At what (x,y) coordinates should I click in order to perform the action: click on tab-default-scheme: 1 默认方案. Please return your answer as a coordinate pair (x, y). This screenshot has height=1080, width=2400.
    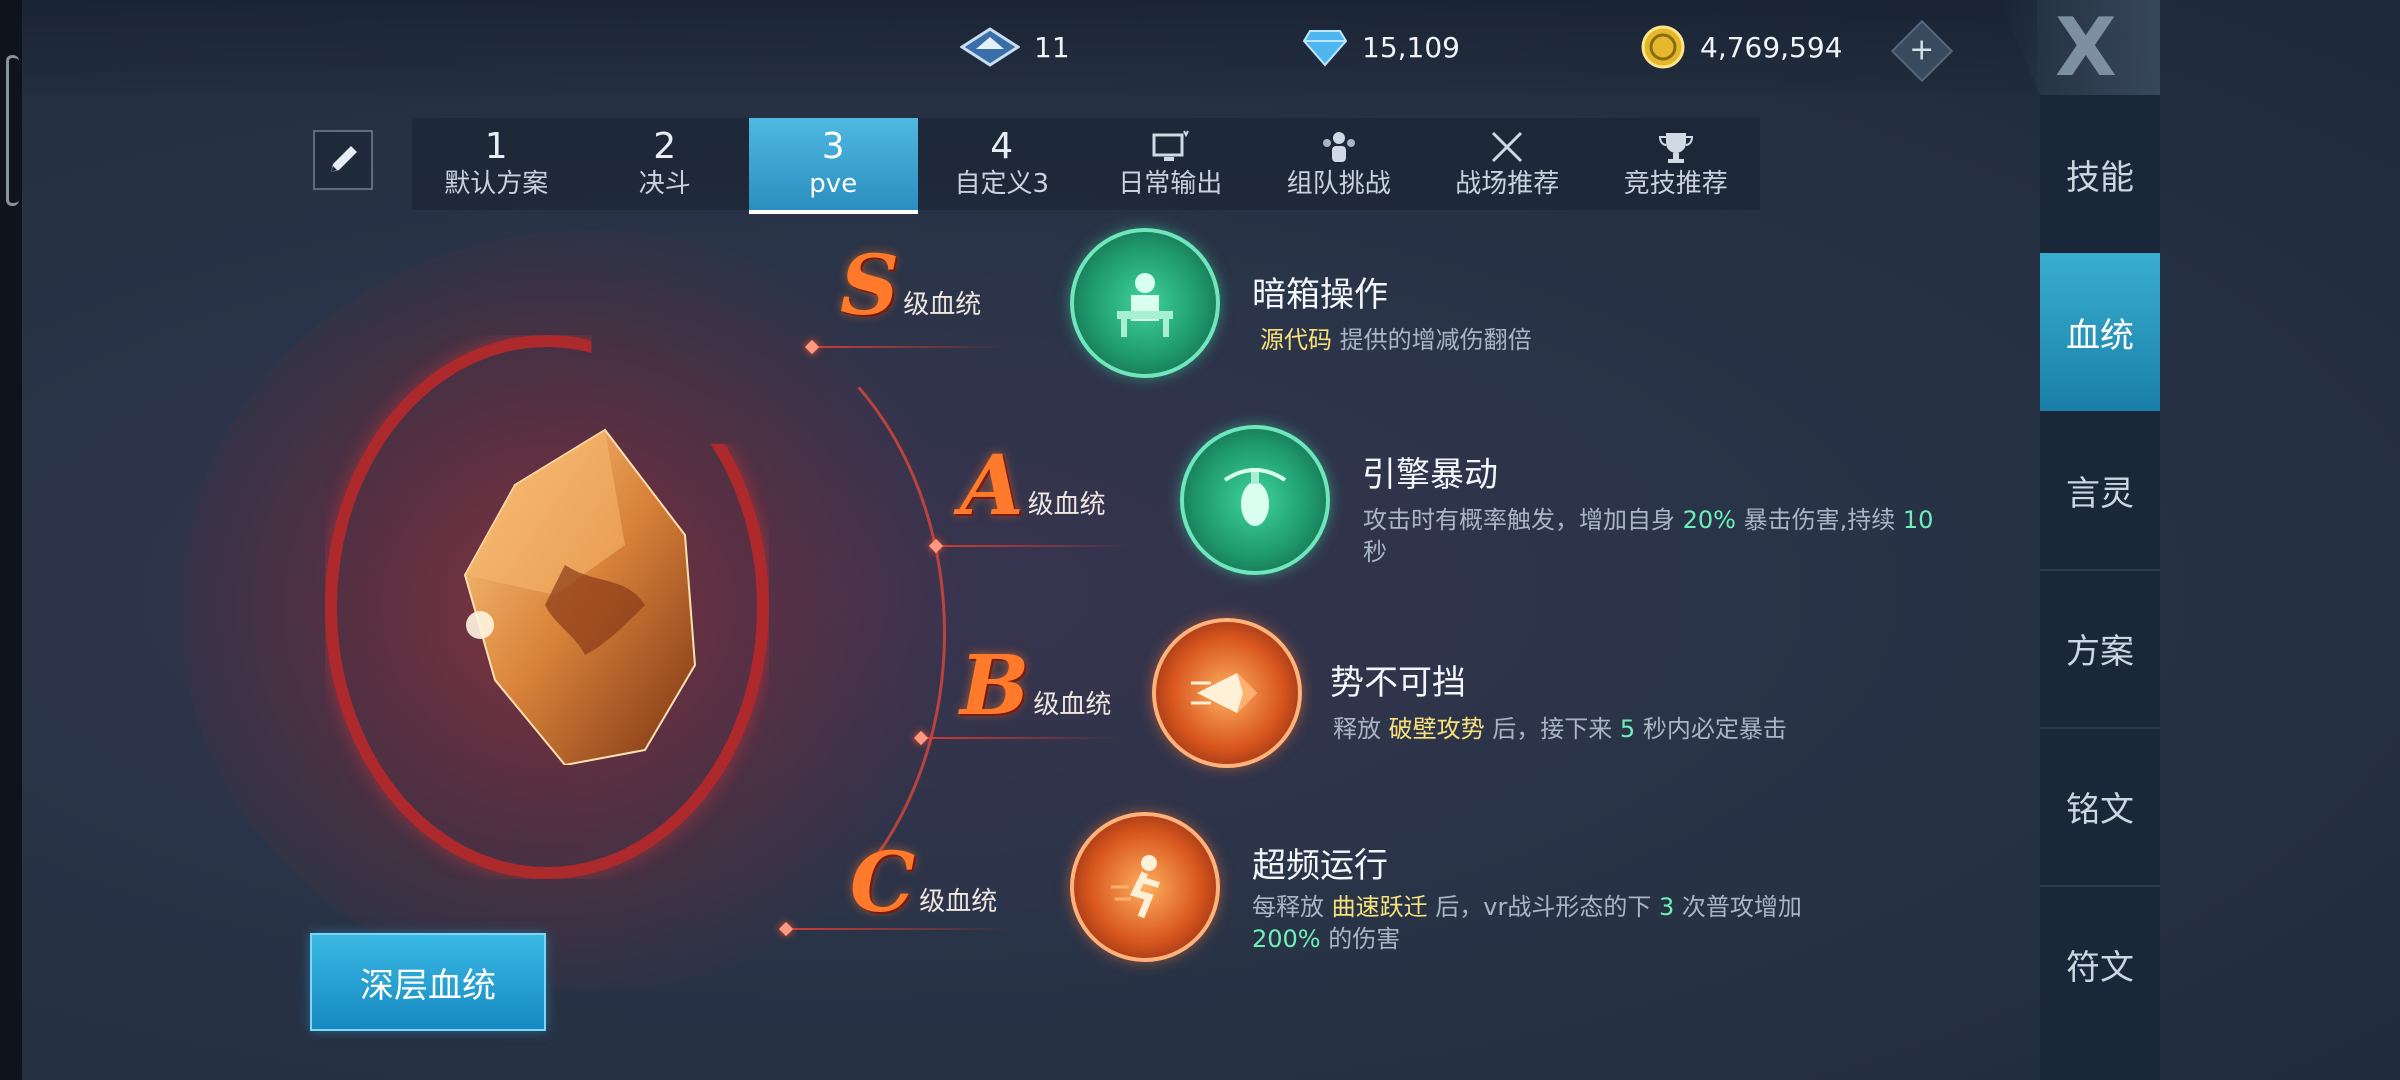
    Looking at the image, I should click on (496, 164).